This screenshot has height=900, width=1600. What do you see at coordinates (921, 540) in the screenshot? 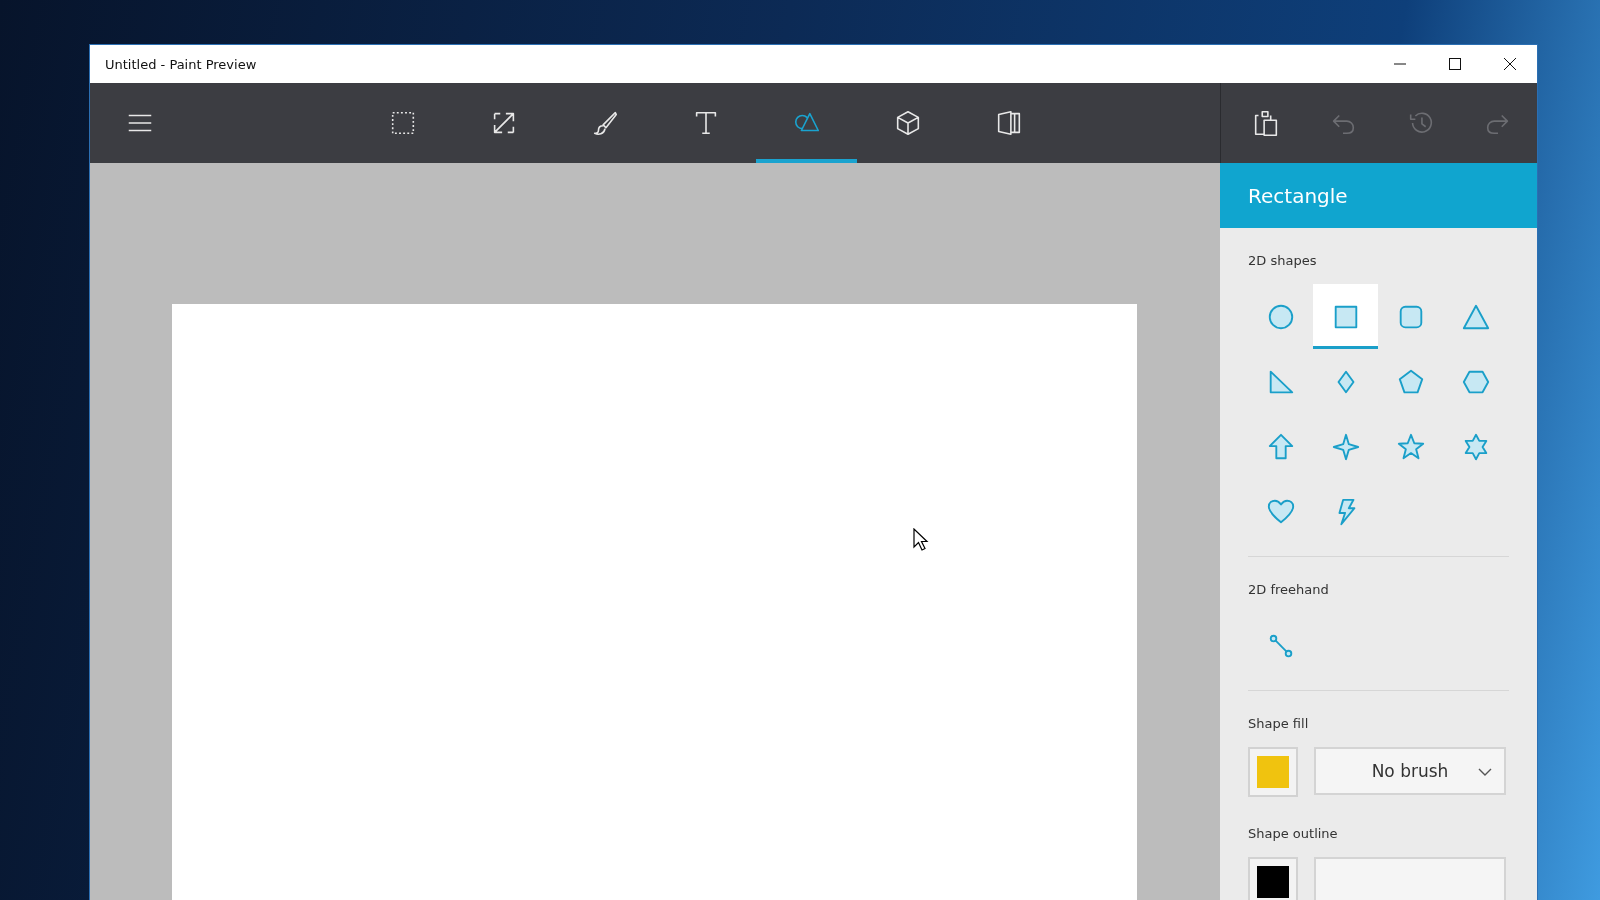
I see `mouse-pointer-icon` at bounding box center [921, 540].